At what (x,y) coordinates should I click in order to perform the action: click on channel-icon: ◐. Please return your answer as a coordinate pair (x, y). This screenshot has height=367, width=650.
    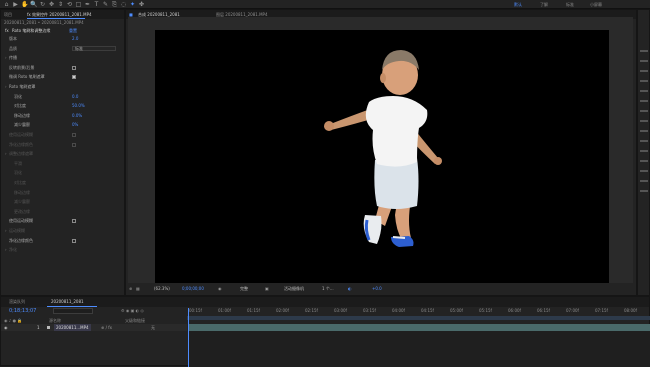
    Looking at the image, I should click on (350, 288).